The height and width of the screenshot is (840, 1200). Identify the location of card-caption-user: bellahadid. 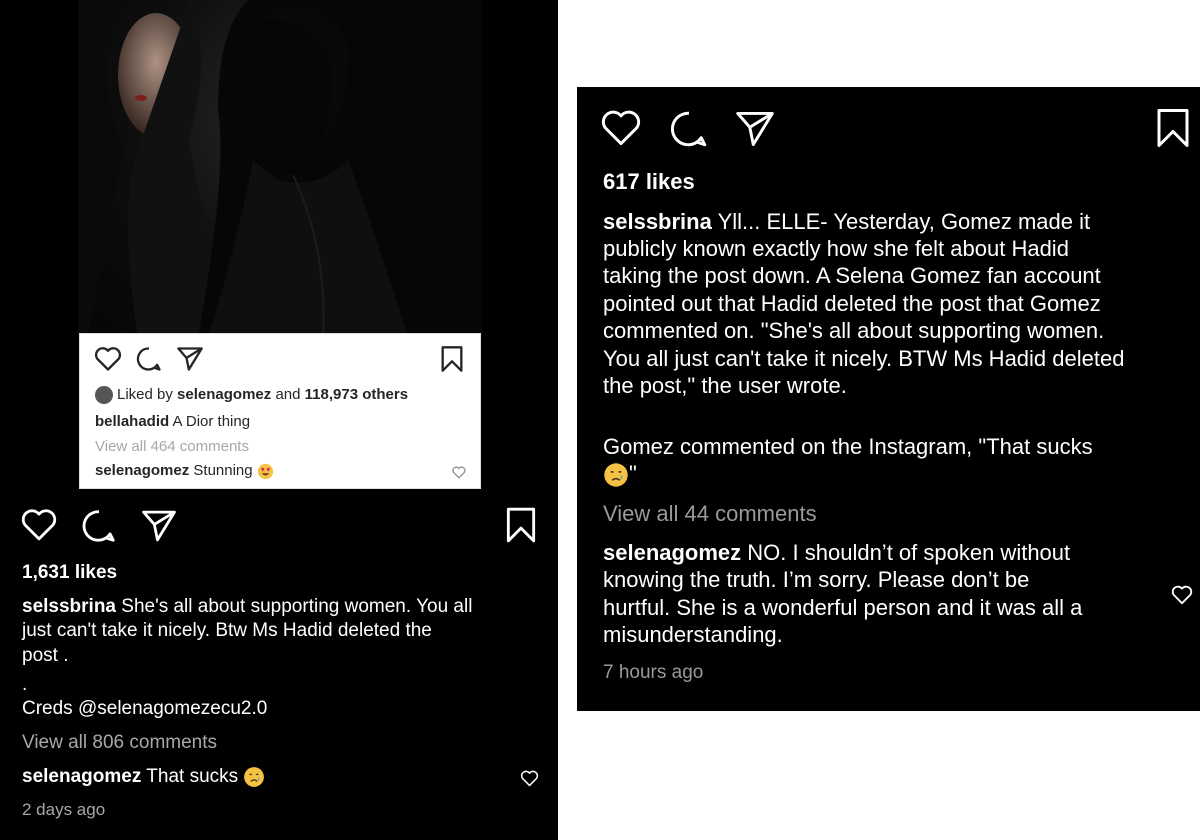
(132, 421).